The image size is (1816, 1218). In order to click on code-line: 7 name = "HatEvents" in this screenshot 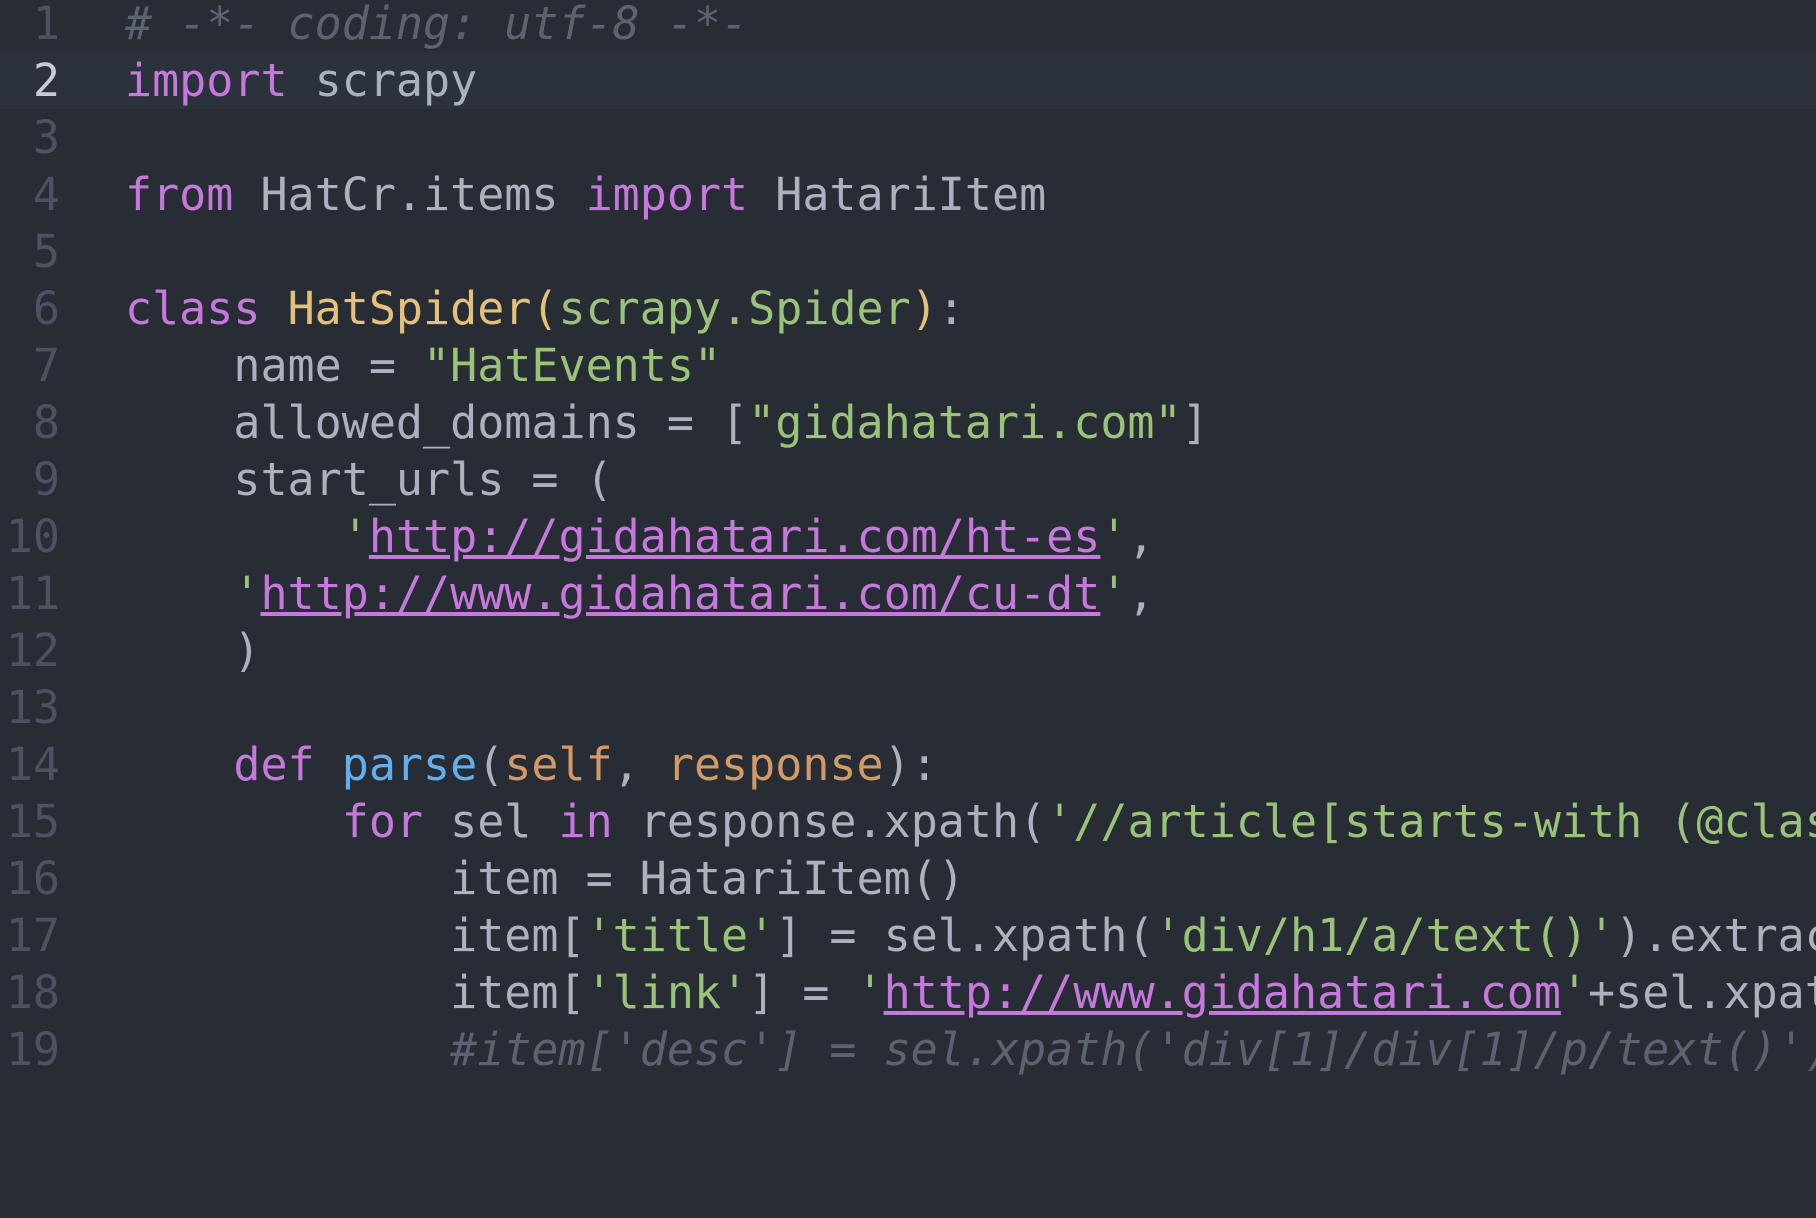, I will do `click(908, 365)`.